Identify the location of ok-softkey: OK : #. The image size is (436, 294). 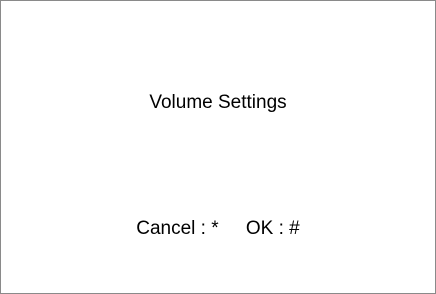
(273, 229).